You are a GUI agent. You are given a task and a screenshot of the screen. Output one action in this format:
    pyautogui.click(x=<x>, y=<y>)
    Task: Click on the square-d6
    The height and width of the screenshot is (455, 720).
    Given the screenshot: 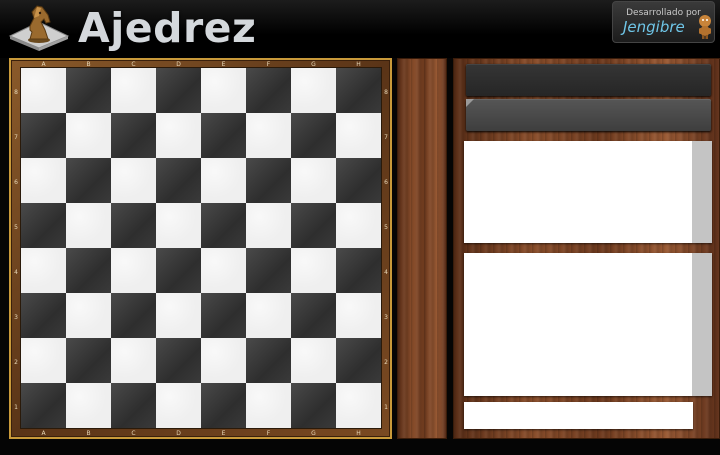 What is the action you would take?
    pyautogui.click(x=178, y=180)
    